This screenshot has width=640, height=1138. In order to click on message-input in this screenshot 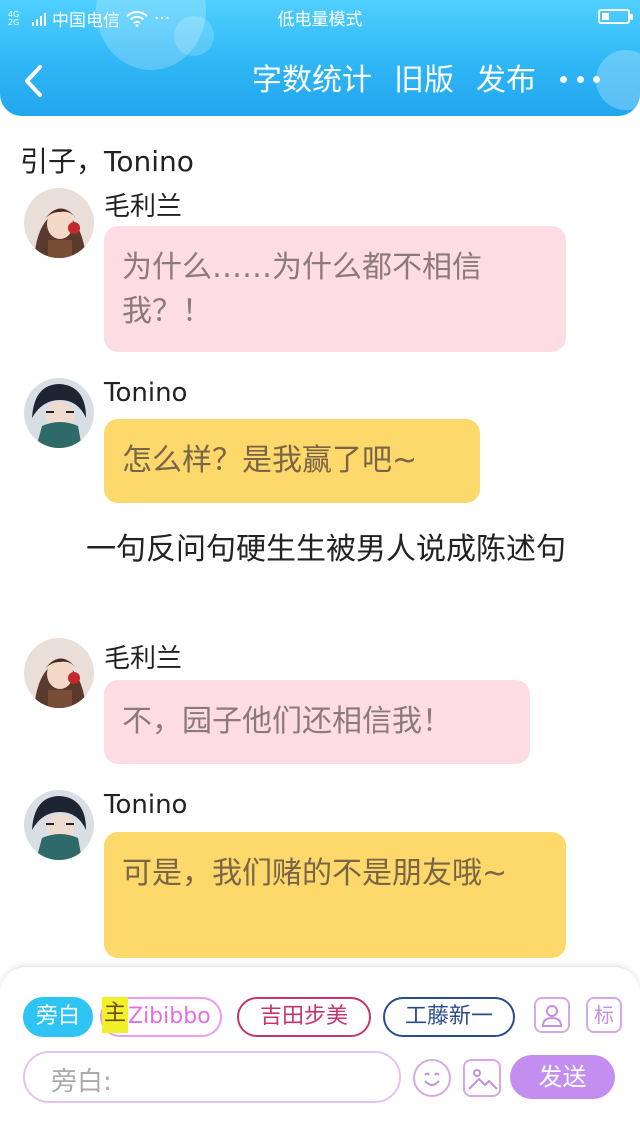, I will do `click(266, 1077)`.